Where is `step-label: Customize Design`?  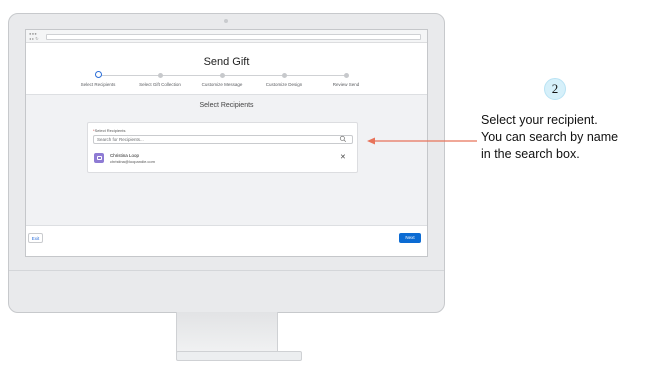
step-label: Customize Design is located at coordinates (284, 84).